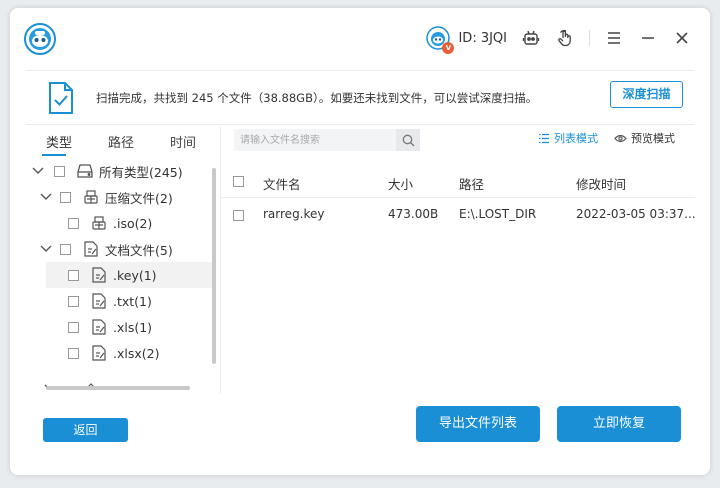 The width and height of the screenshot is (720, 488). I want to click on column-header-path: 路径, so click(471, 183).